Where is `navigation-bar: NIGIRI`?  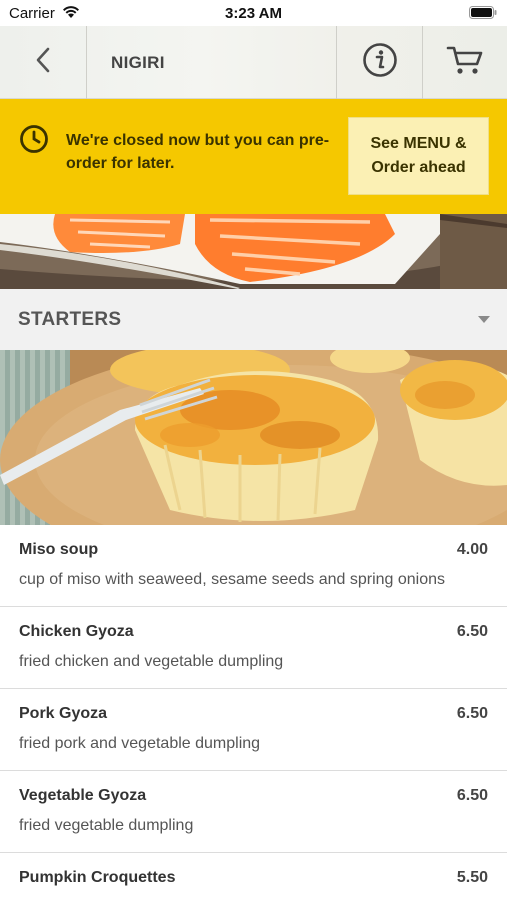
navigation-bar: NIGIRI is located at coordinates (253, 62).